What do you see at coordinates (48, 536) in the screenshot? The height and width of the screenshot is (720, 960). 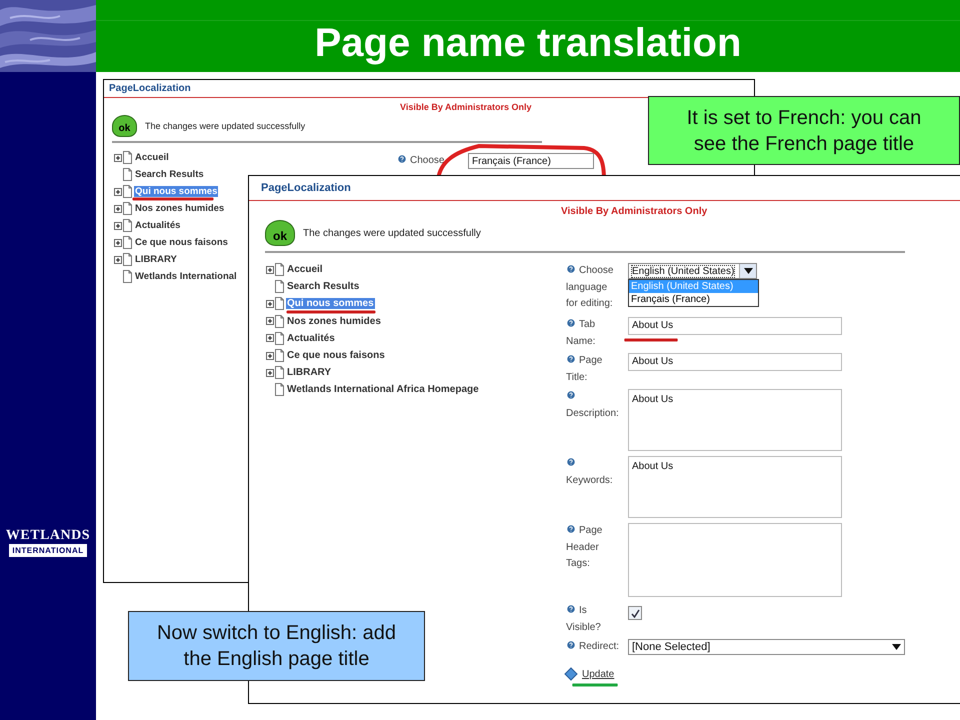 I see `logo-text: WETLANDS` at bounding box center [48, 536].